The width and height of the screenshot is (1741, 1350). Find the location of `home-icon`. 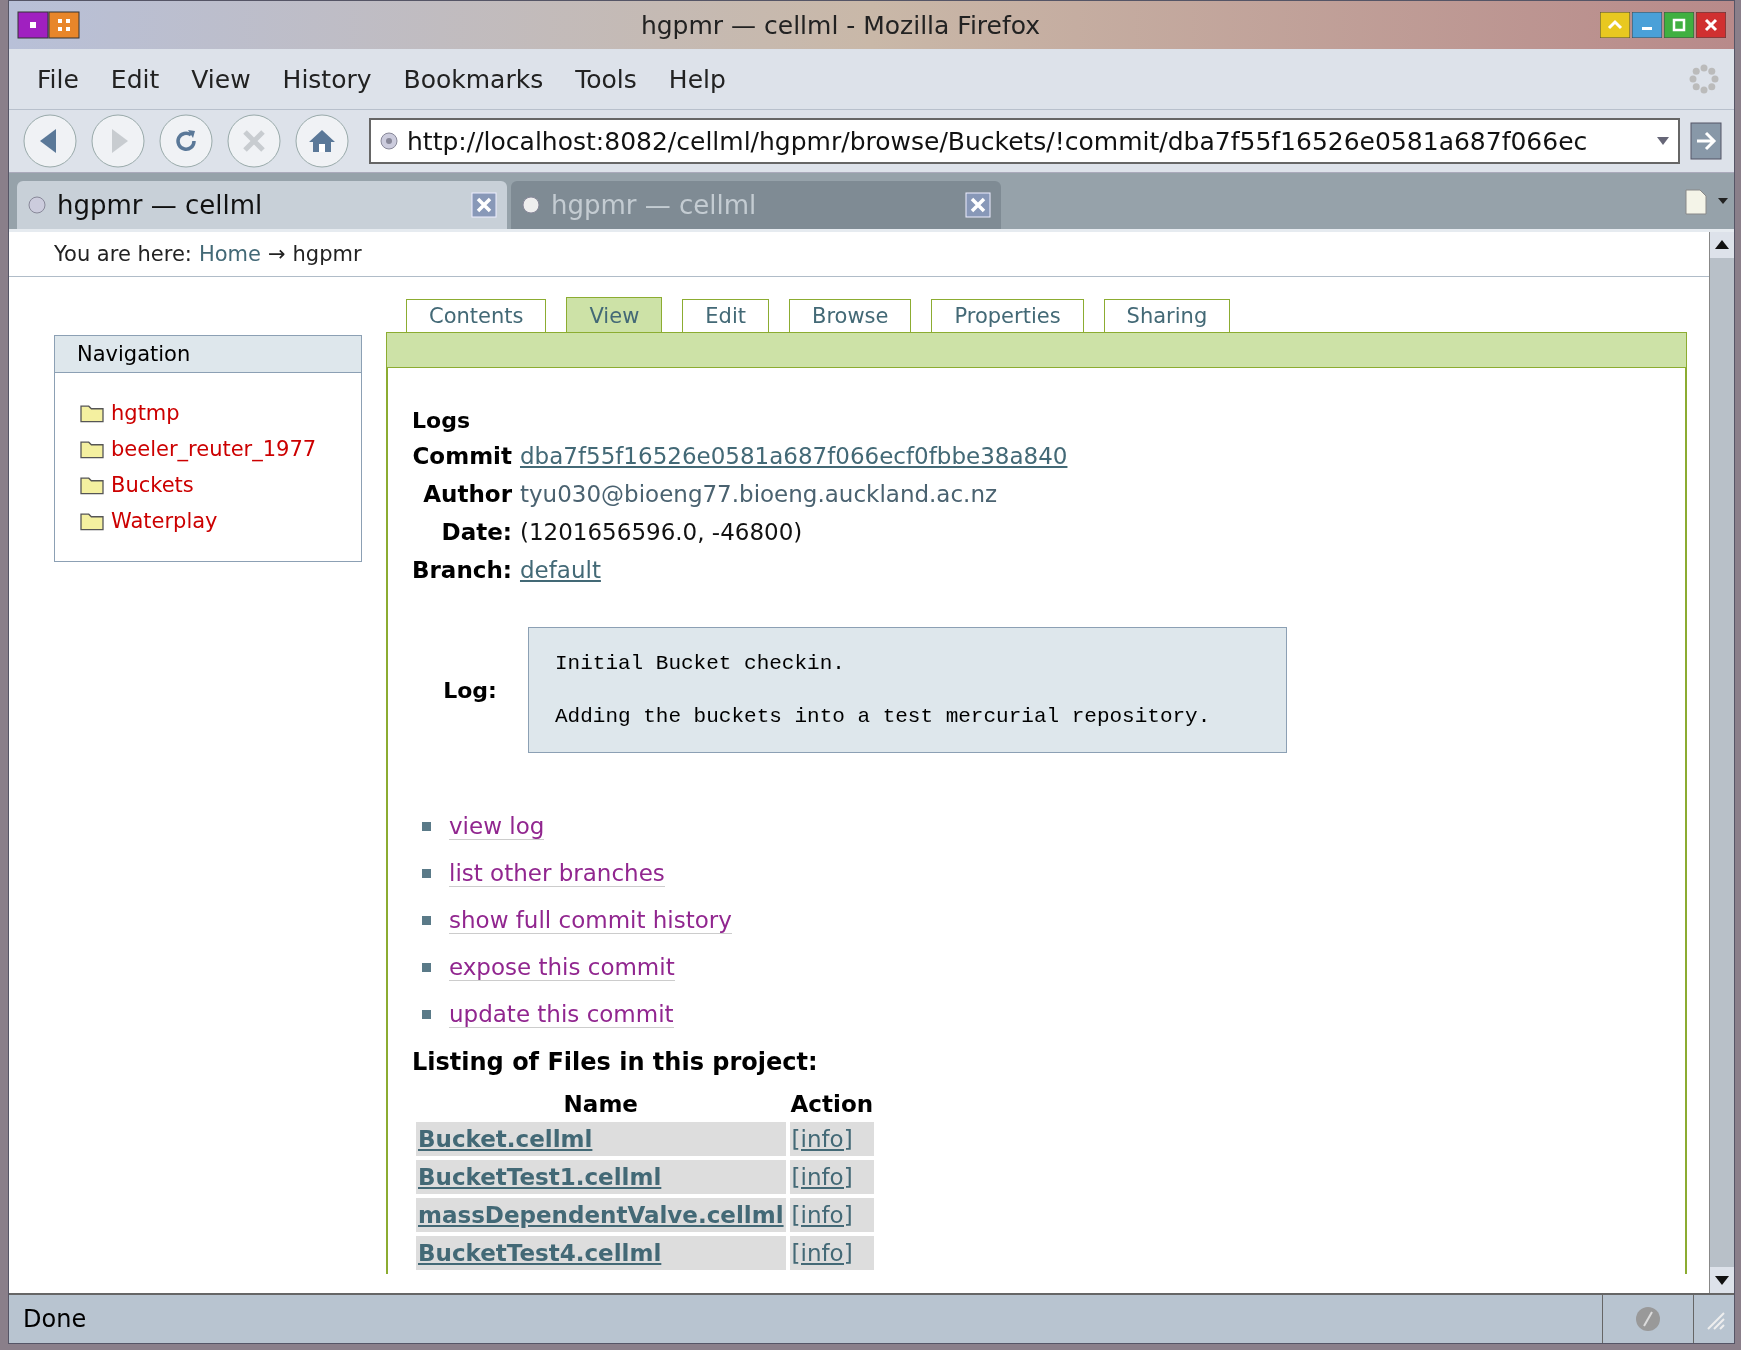

home-icon is located at coordinates (322, 141).